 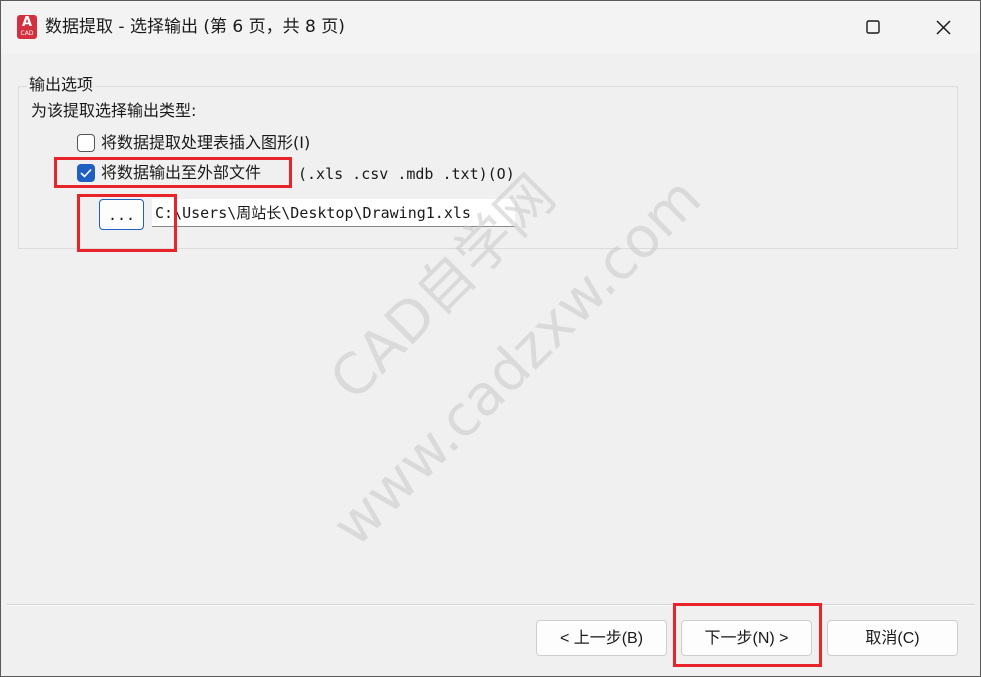 I want to click on insert-table-label: 将数据提取处理表插入图形(I), so click(x=205, y=143).